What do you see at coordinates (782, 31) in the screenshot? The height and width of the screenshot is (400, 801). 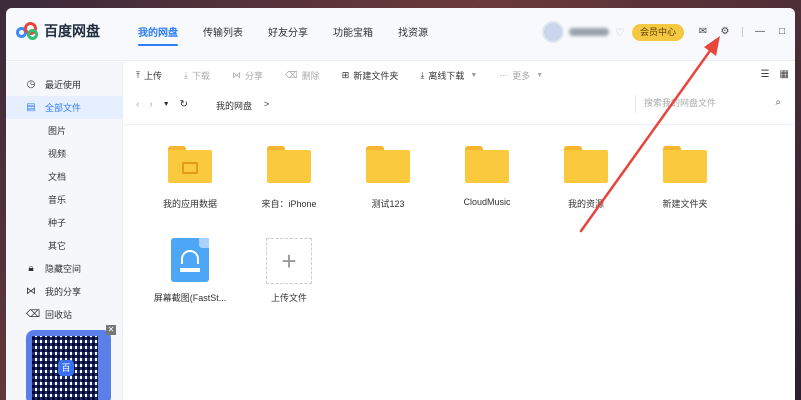 I see `maximize-icon: □` at bounding box center [782, 31].